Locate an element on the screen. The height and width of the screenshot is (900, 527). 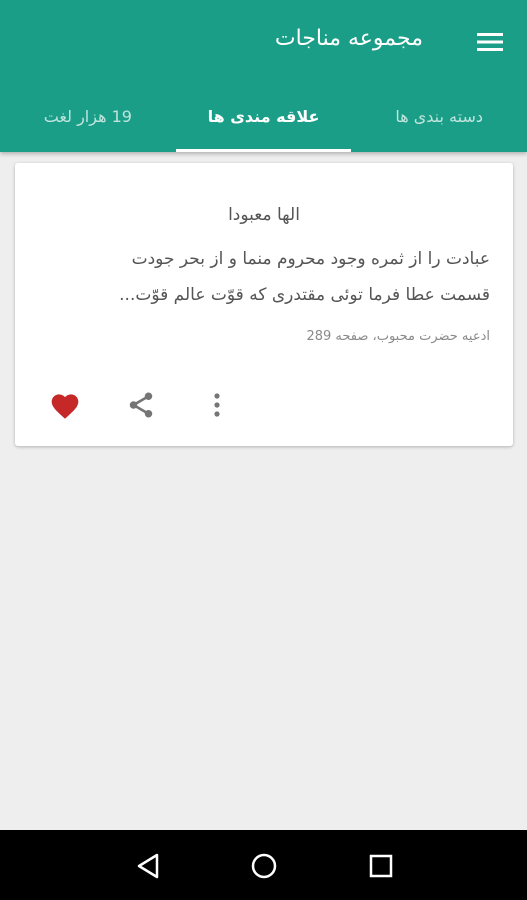
prayer-title: الها معبودا is located at coordinates (264, 215).